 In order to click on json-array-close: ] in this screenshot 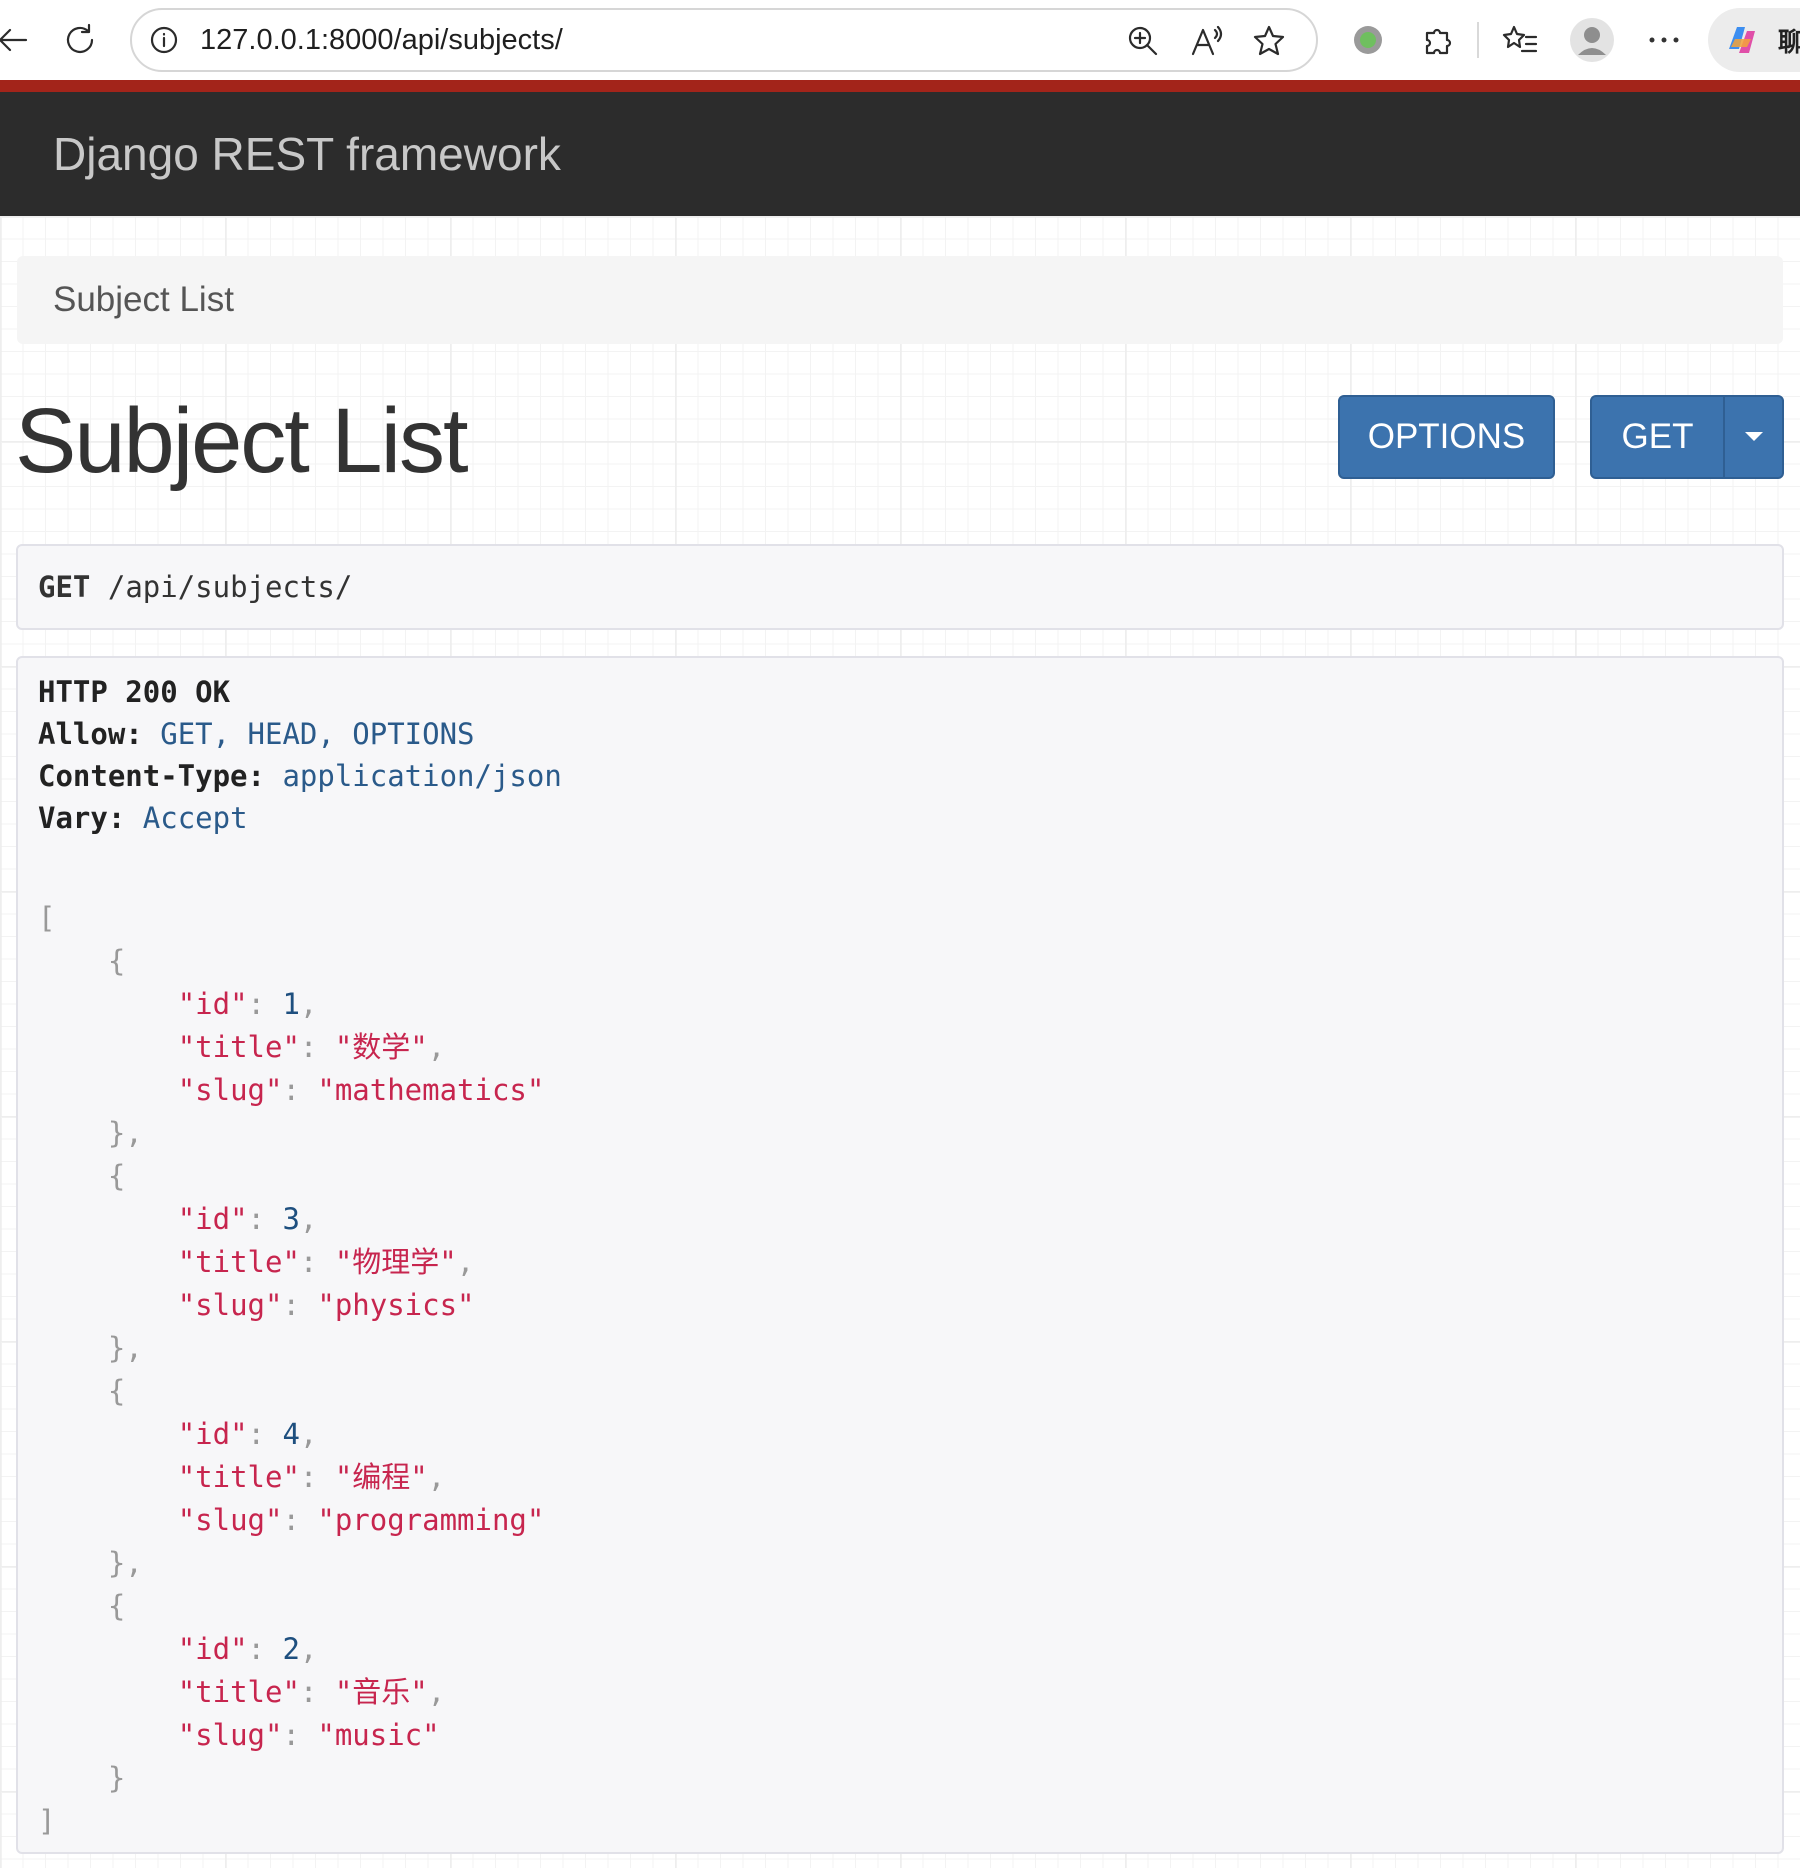, I will do `click(47, 1821)`.